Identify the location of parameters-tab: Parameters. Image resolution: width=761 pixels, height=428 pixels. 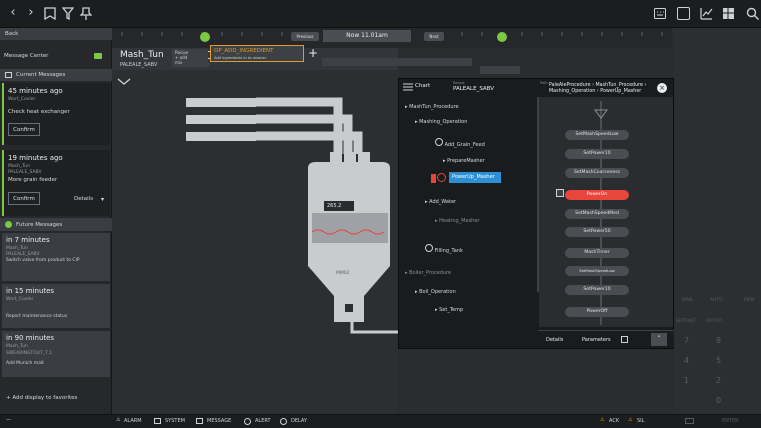
(596, 340).